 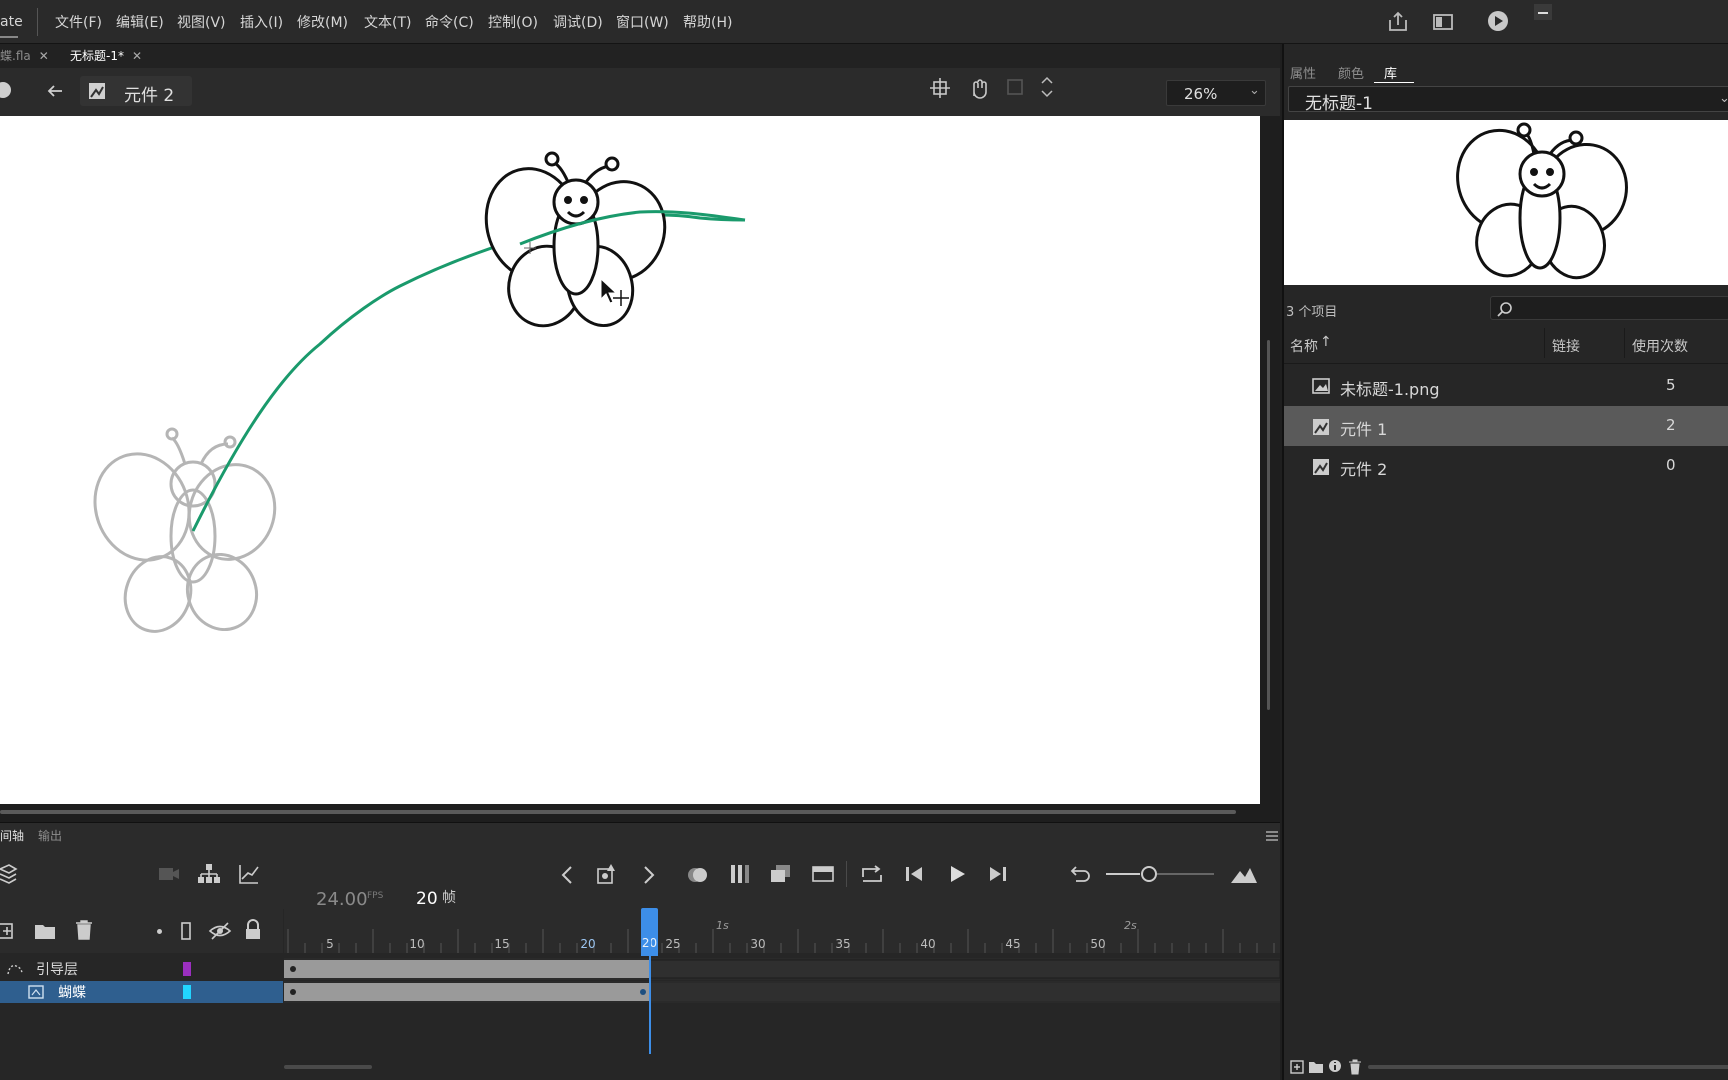 I want to click on zoom-stepper-icon, so click(x=1047, y=87).